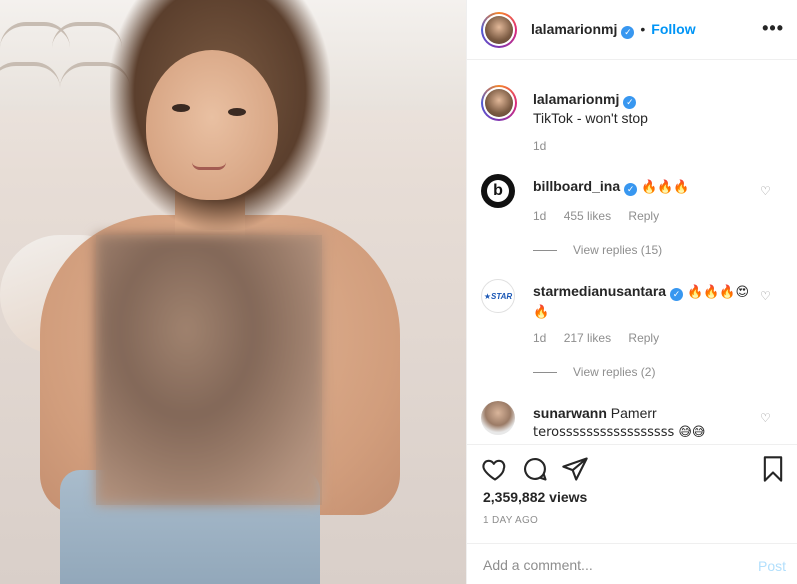 The width and height of the screenshot is (797, 584). Describe the element at coordinates (212, 125) in the screenshot. I see `person-face` at that location.